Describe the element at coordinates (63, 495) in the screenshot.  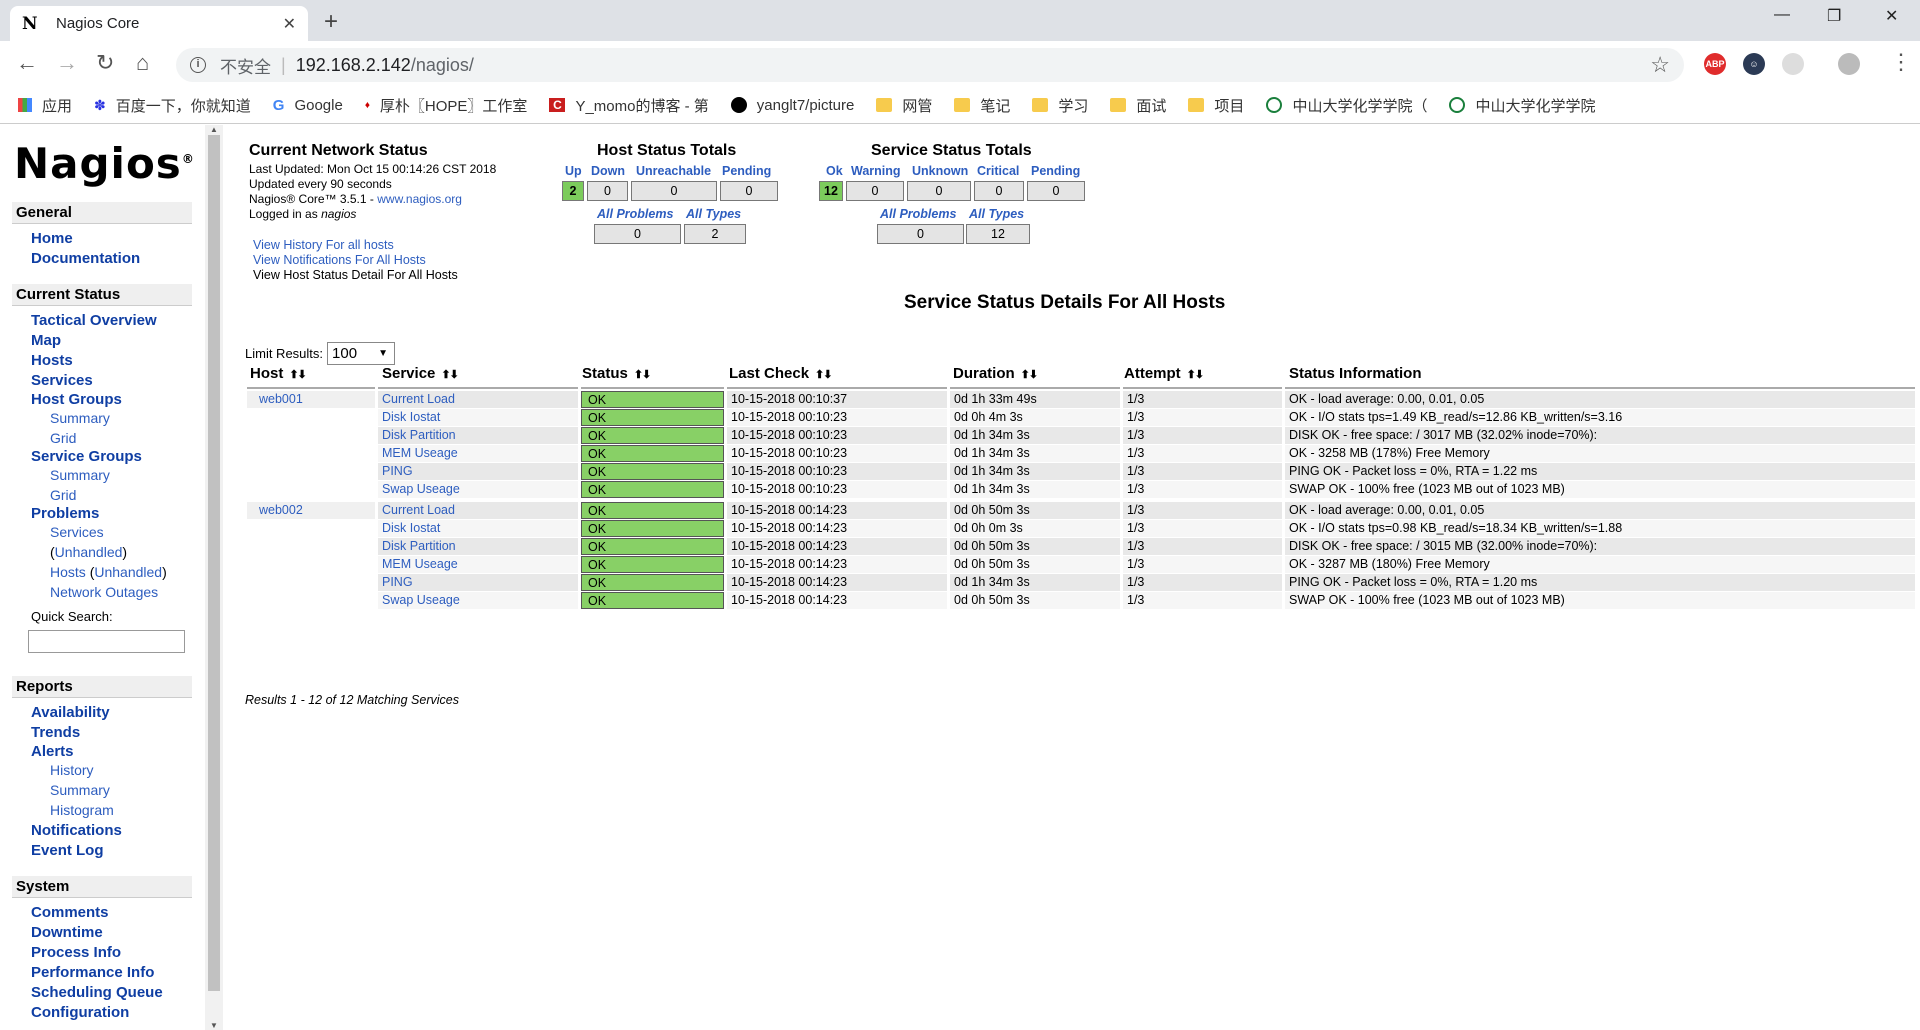
I see `nav-service-groups-grid: Grid` at that location.